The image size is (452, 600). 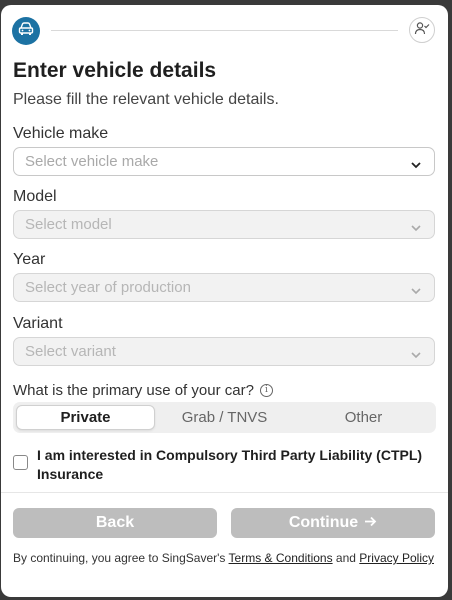 I want to click on vehicle-make-placeholder: Select vehicle make, so click(x=92, y=161).